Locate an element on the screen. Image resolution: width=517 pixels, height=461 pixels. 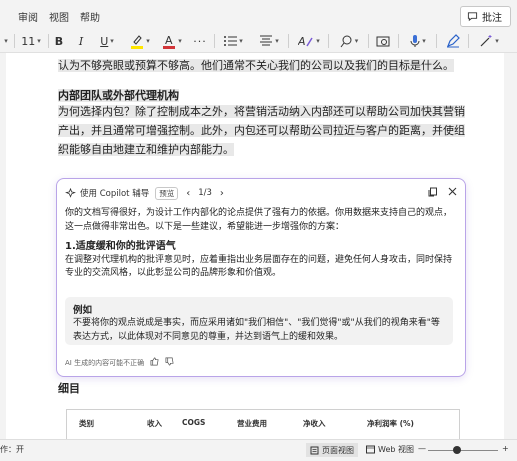
web-view-button: Web 视图 is located at coordinates (390, 449).